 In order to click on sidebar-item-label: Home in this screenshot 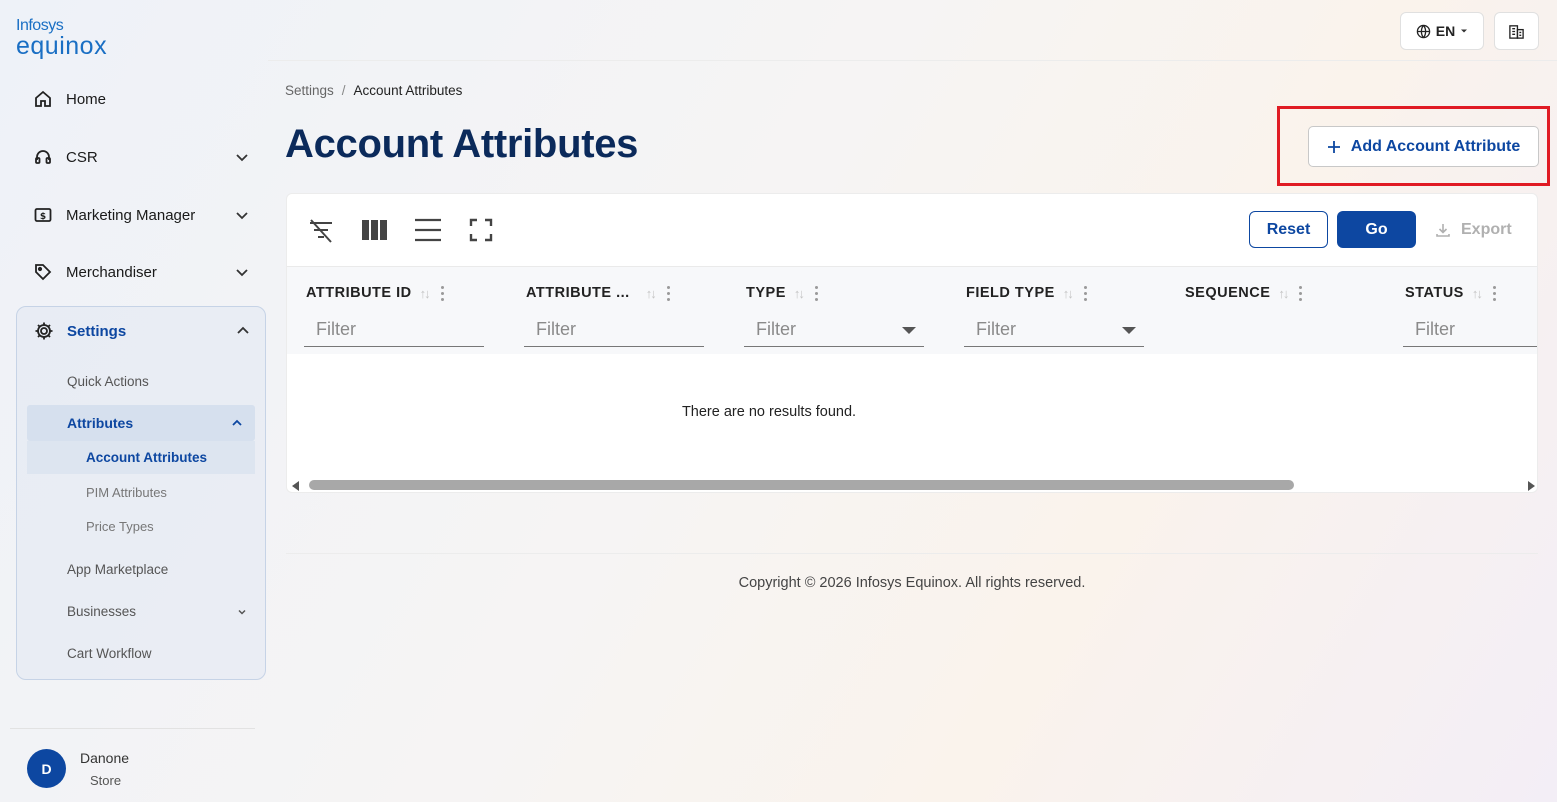, I will do `click(86, 99)`.